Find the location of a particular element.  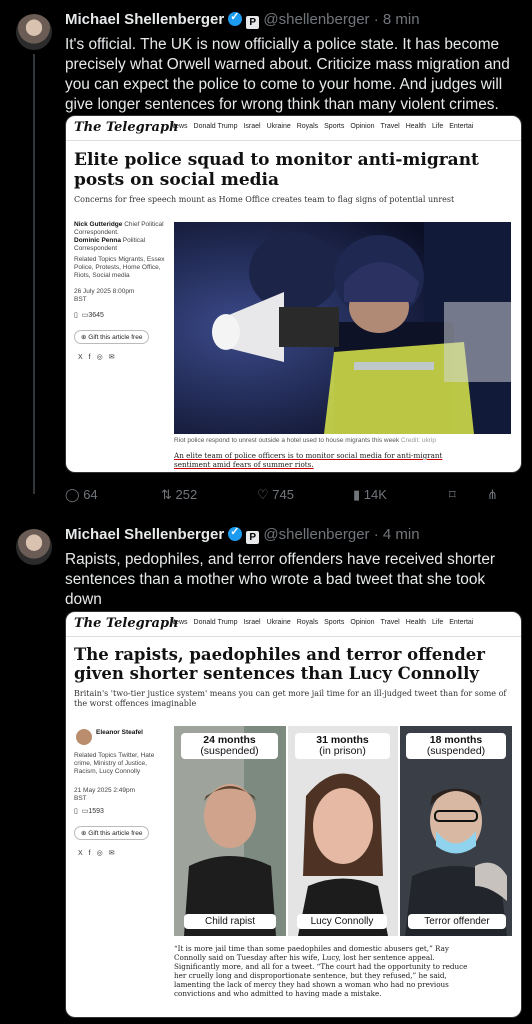

sentence-note: (in prison) is located at coordinates (342, 751).